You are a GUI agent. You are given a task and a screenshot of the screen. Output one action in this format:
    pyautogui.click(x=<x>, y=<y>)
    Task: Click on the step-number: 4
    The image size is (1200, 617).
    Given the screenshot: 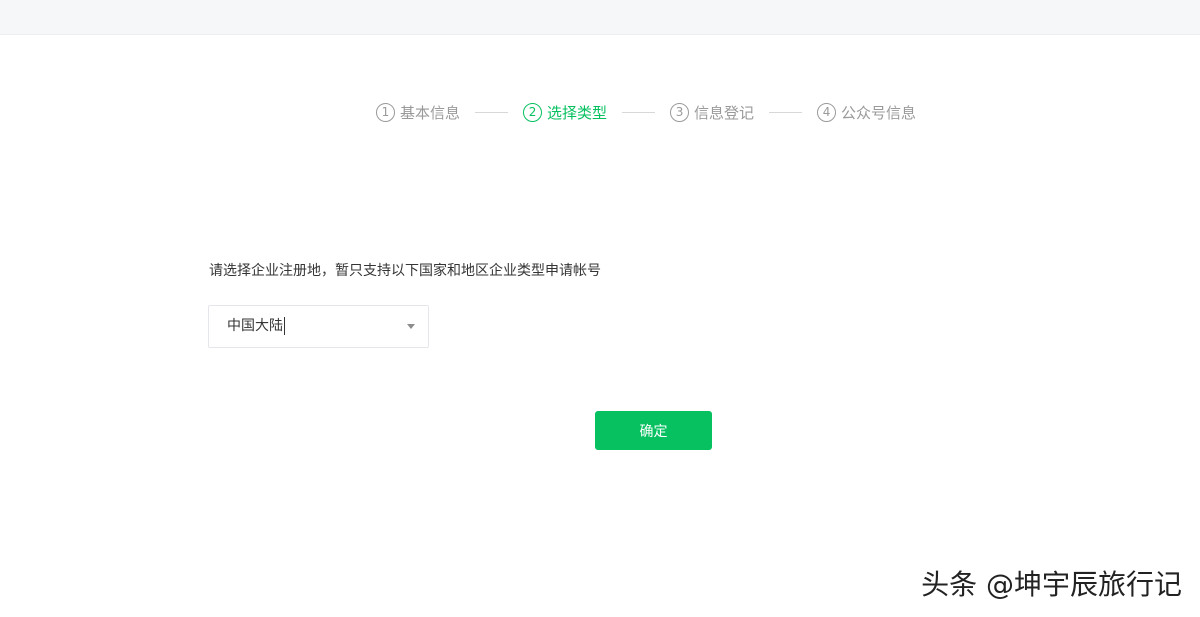 What is the action you would take?
    pyautogui.click(x=827, y=112)
    